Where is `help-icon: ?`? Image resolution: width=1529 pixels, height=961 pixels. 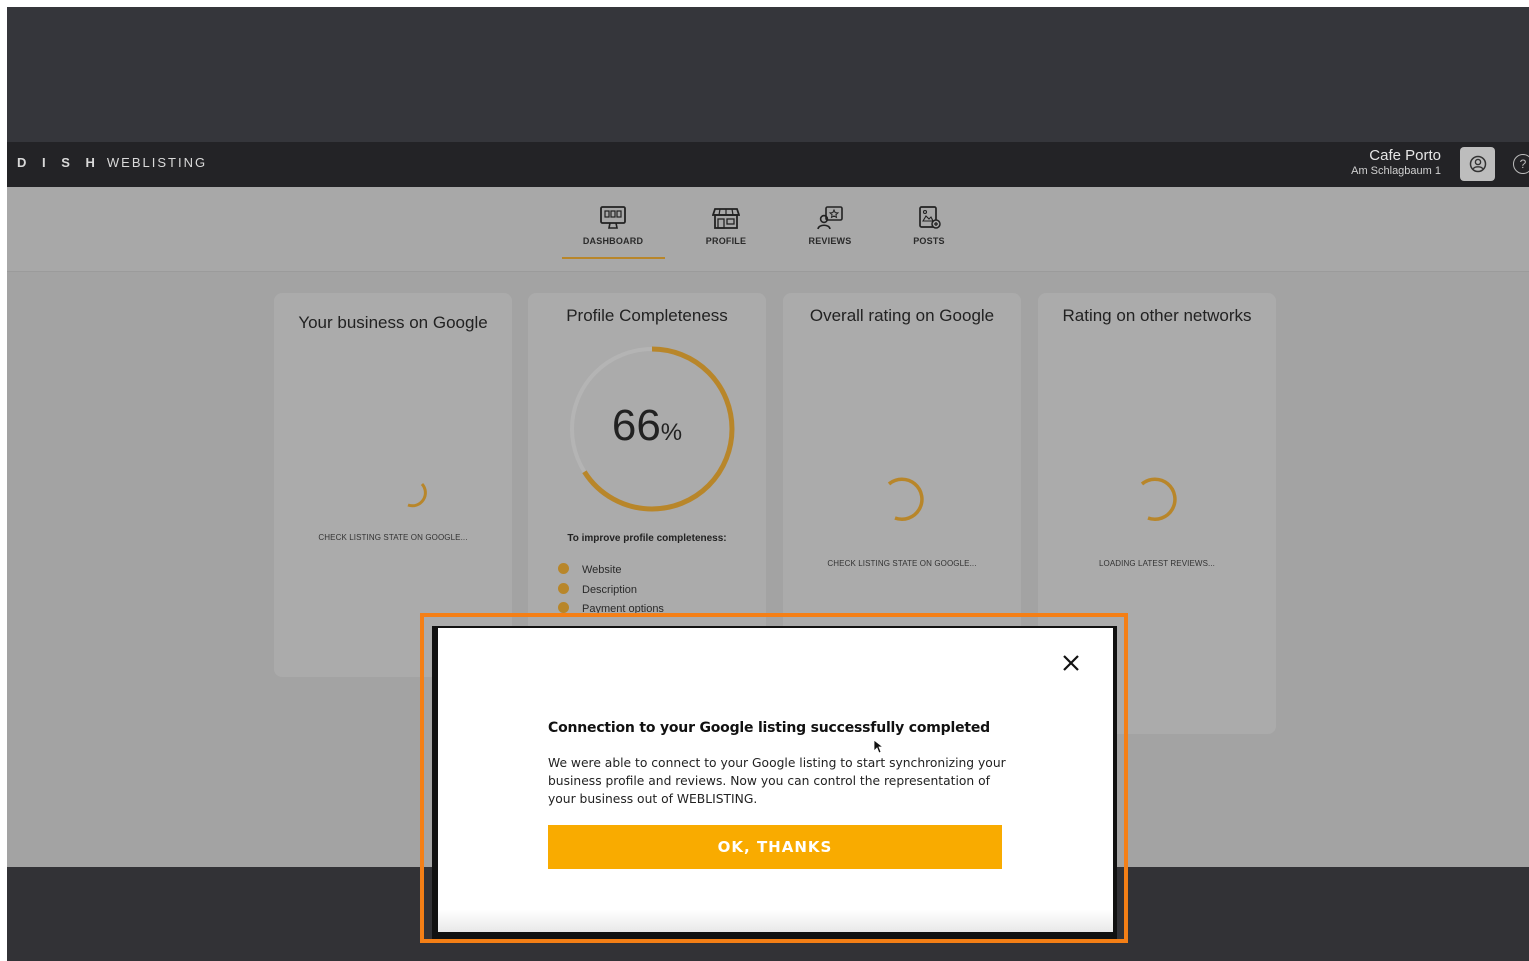
help-icon: ? is located at coordinates (1521, 164).